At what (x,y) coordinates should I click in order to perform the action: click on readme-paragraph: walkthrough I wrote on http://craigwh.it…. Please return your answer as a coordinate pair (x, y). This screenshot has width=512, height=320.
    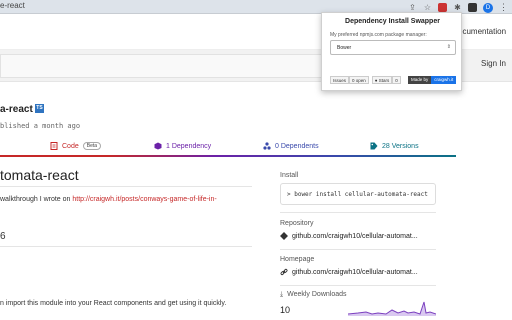
    Looking at the image, I should click on (108, 199).